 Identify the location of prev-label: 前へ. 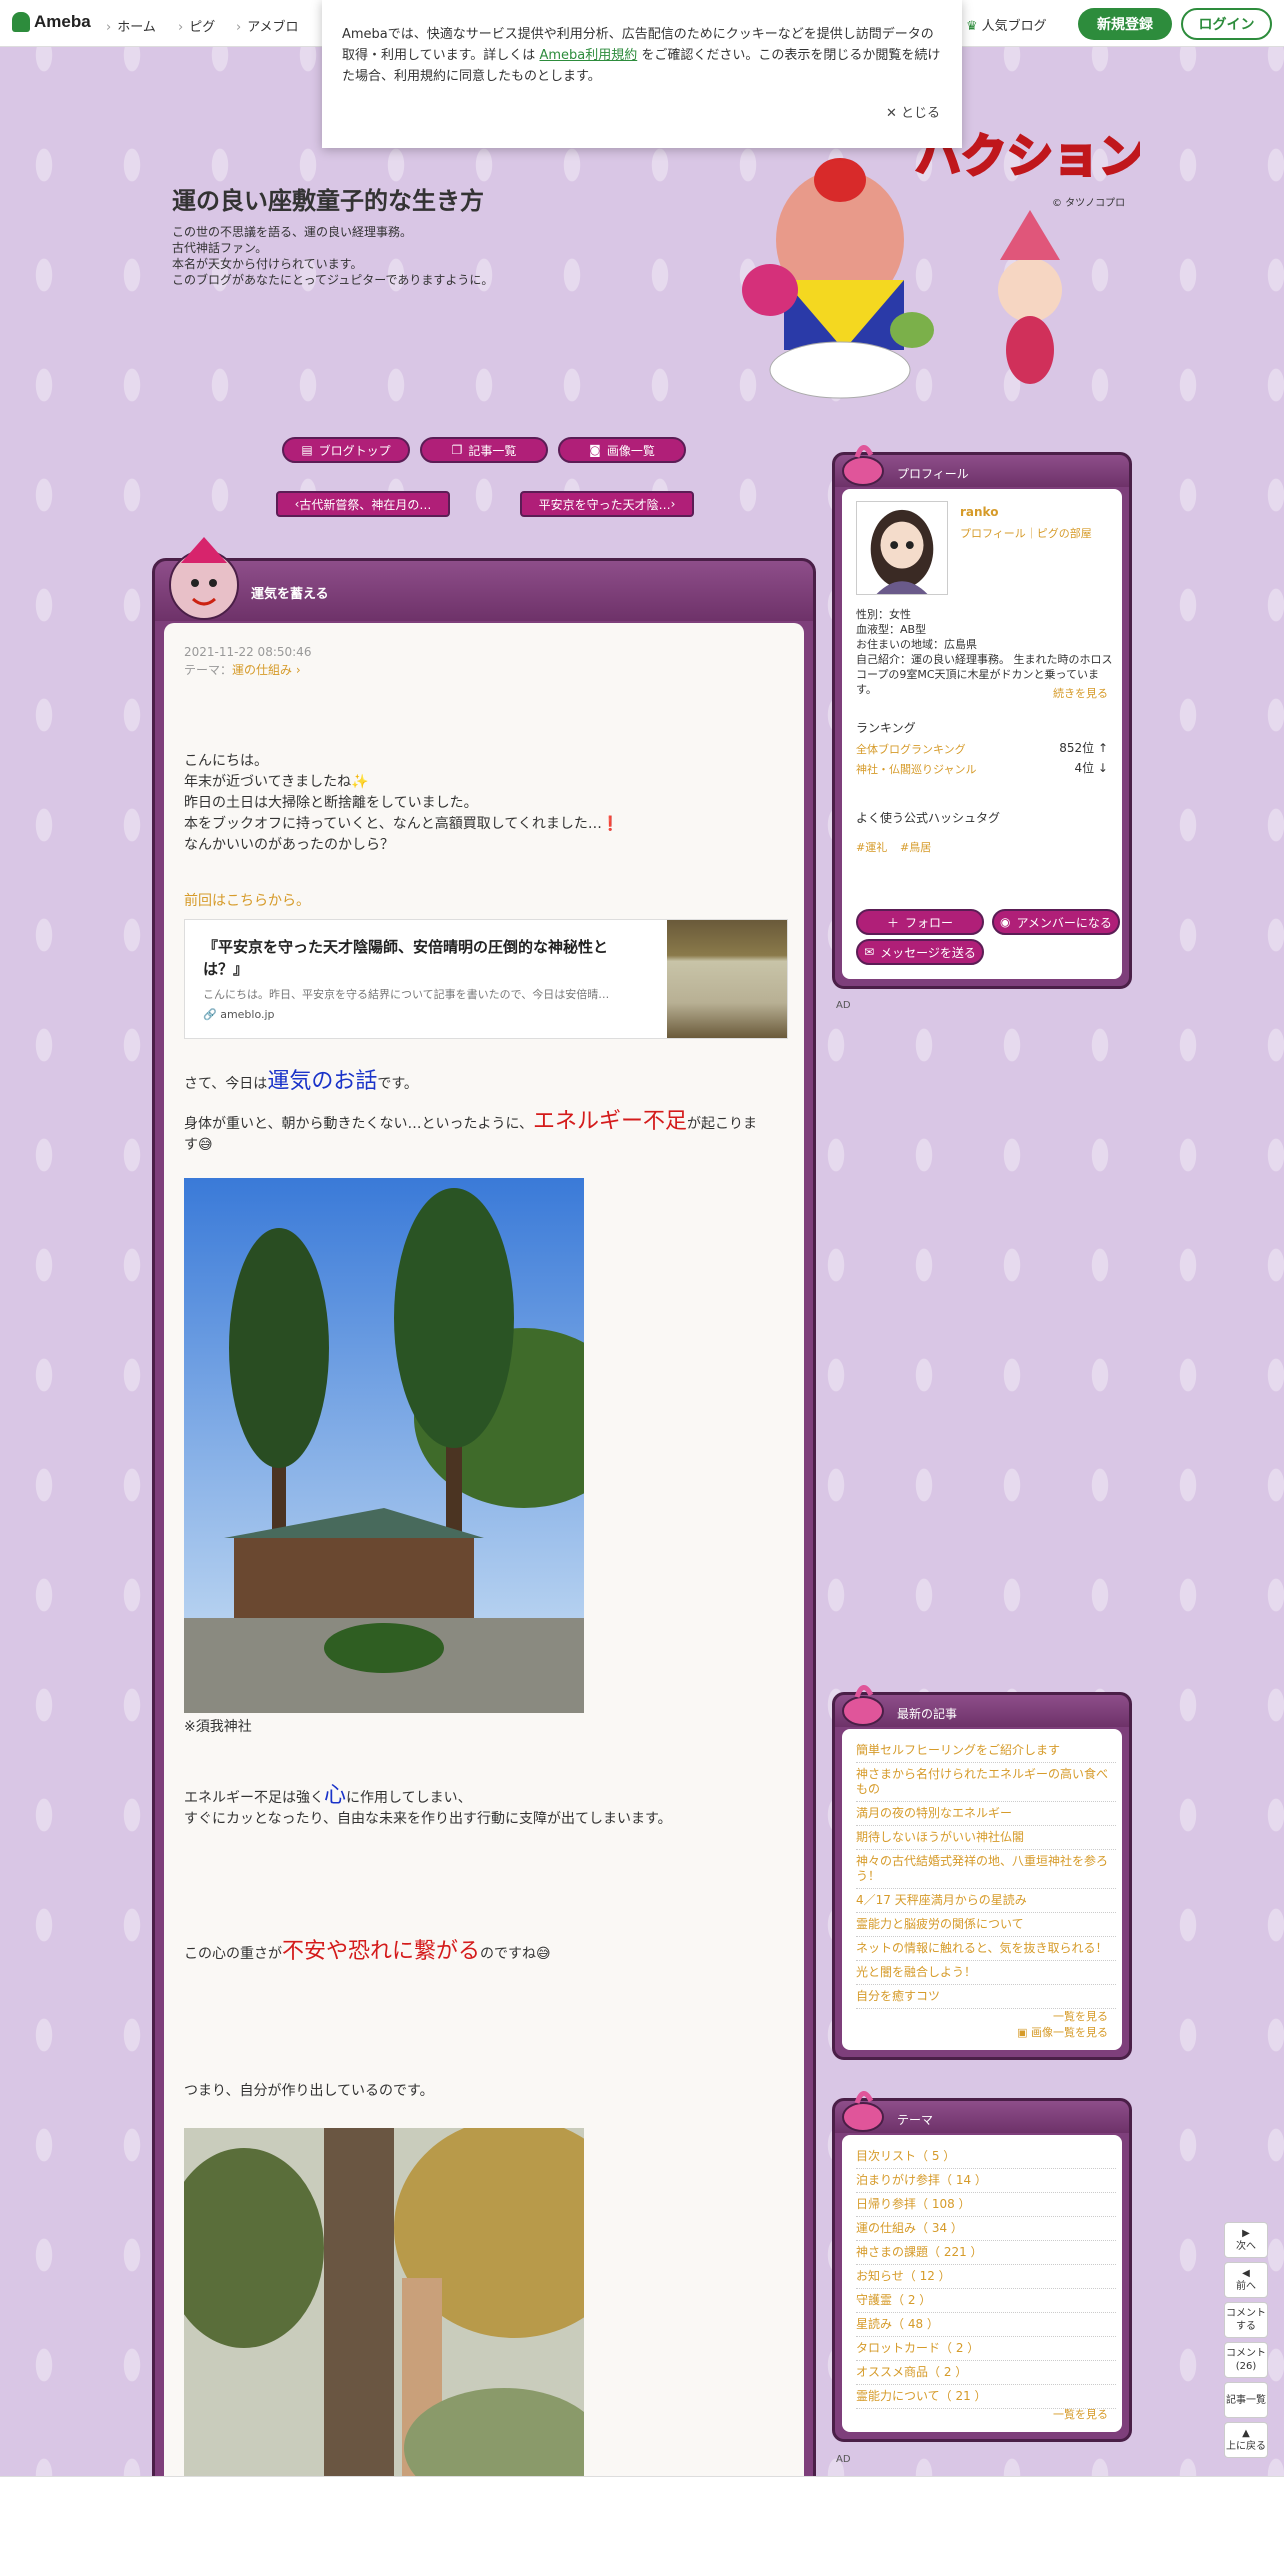
(1246, 2286).